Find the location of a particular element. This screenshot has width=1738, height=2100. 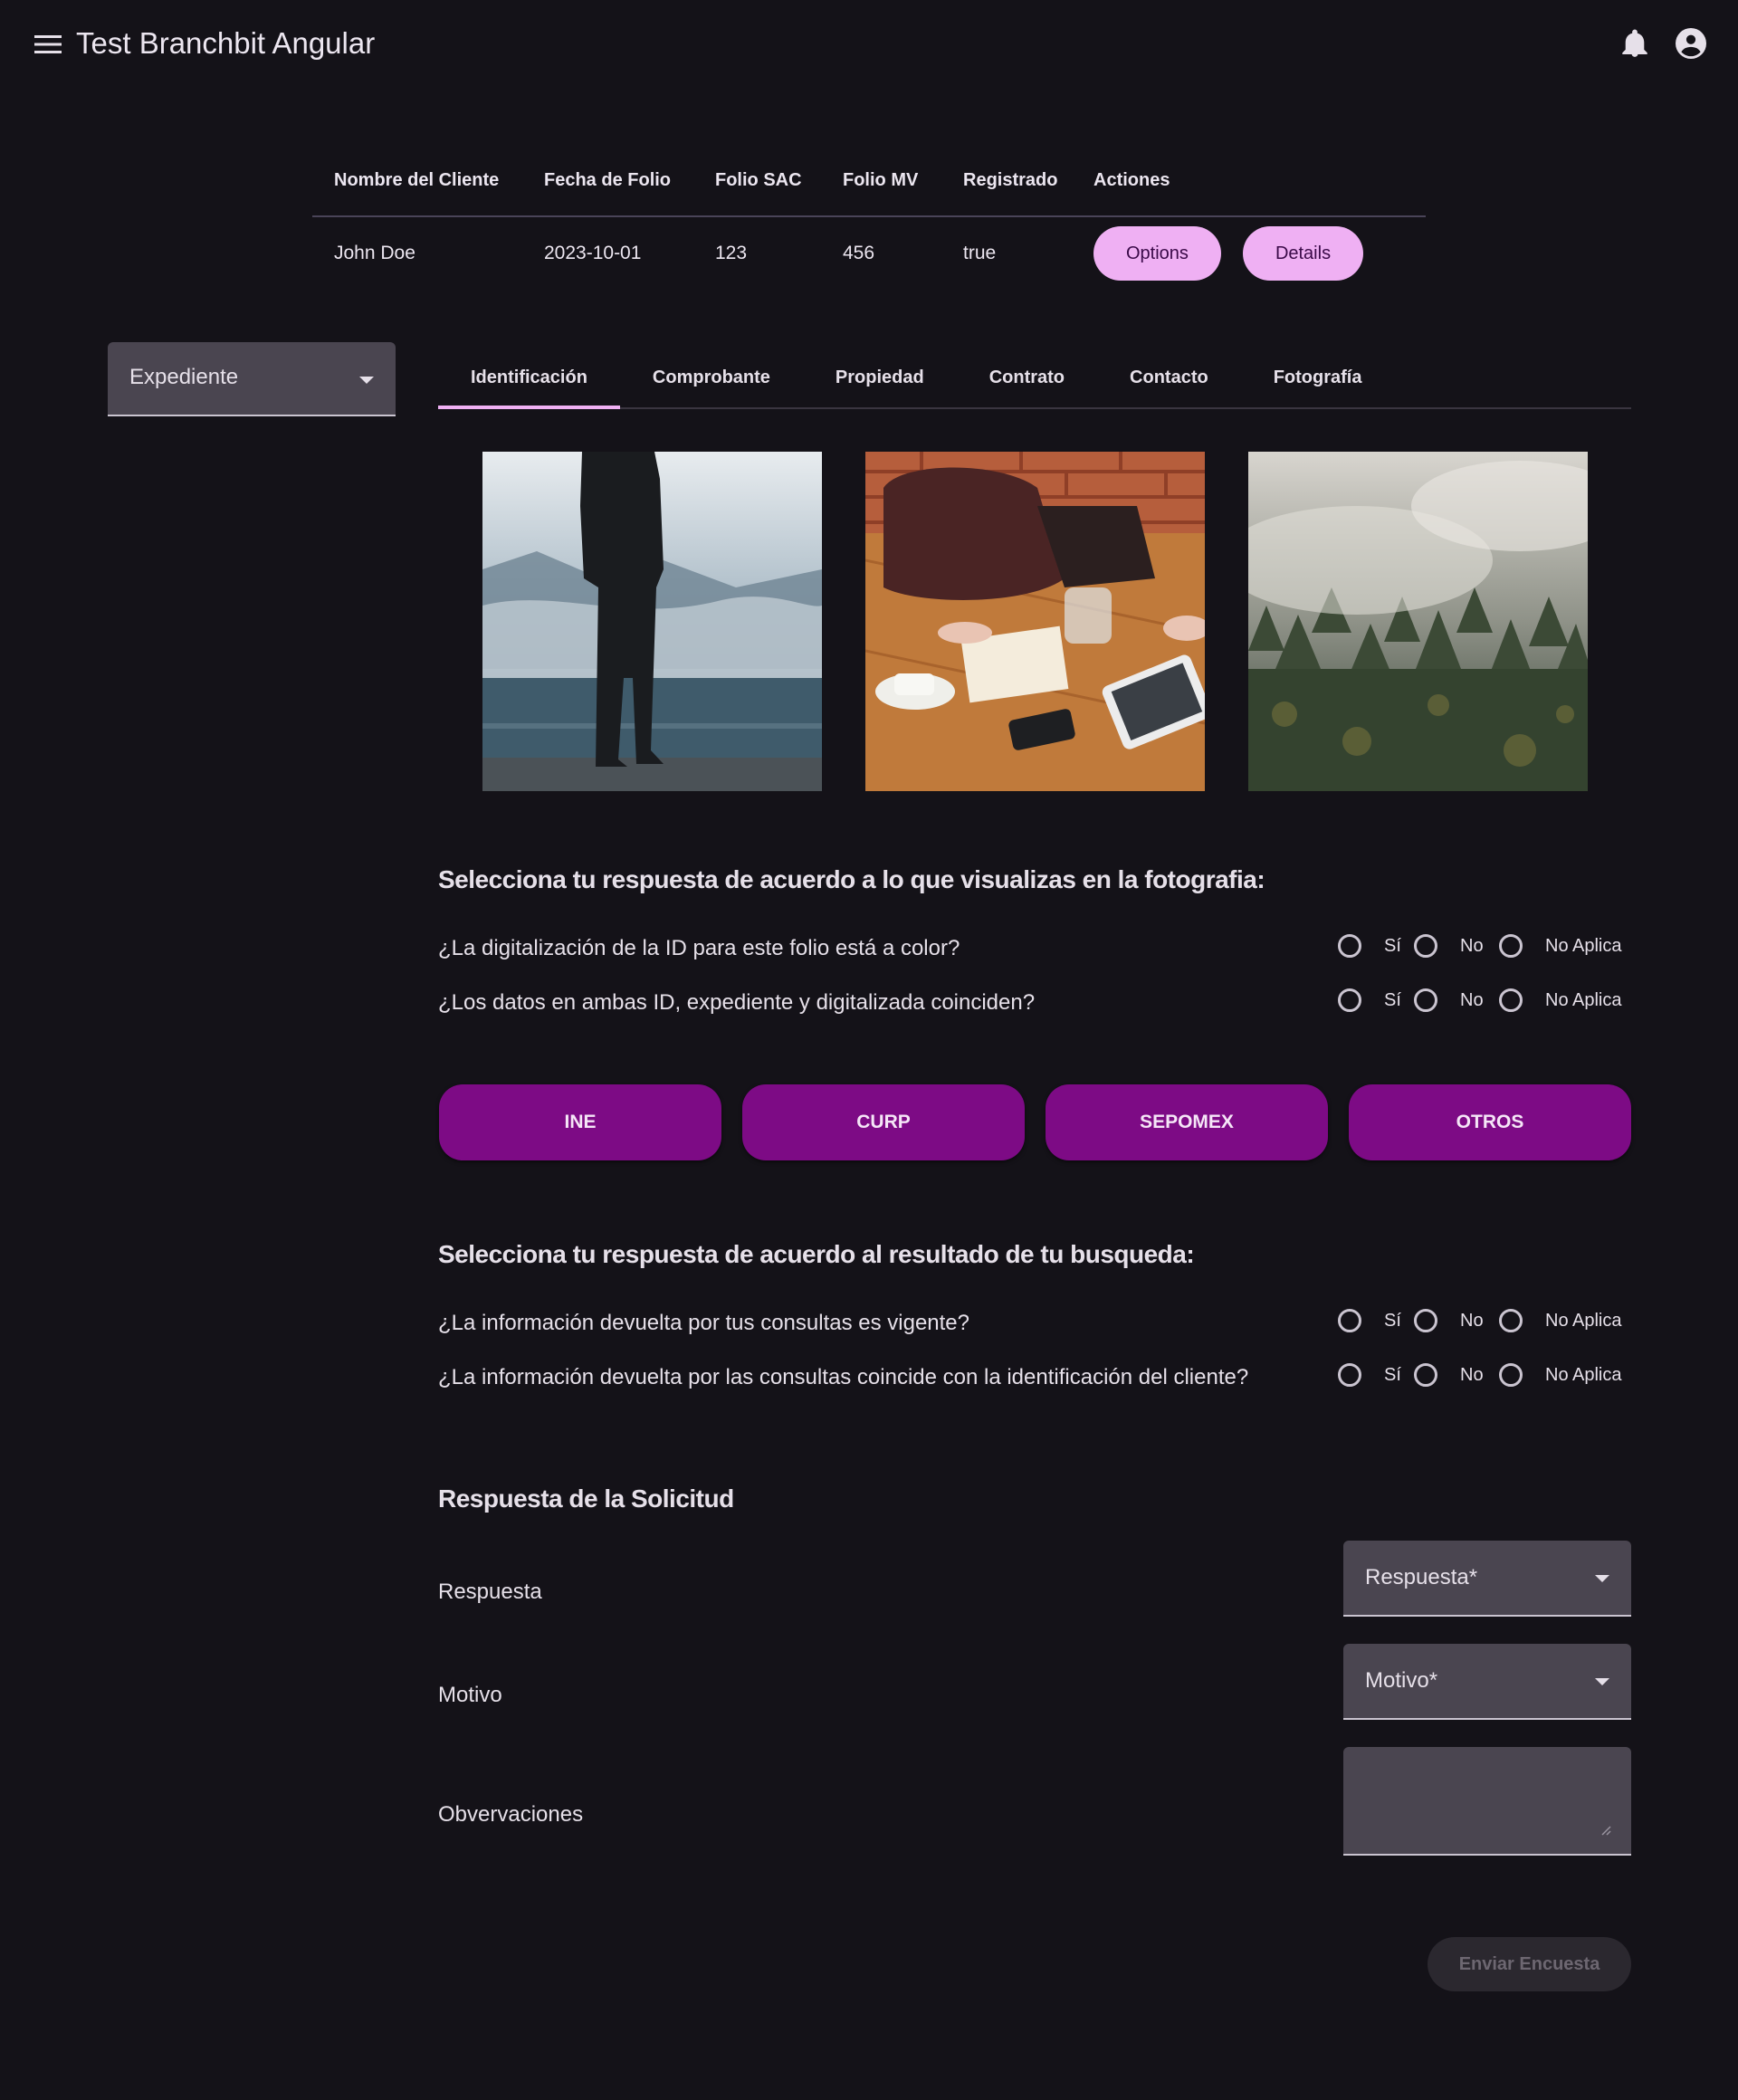

header-actions: Actiones is located at coordinates (1131, 179).